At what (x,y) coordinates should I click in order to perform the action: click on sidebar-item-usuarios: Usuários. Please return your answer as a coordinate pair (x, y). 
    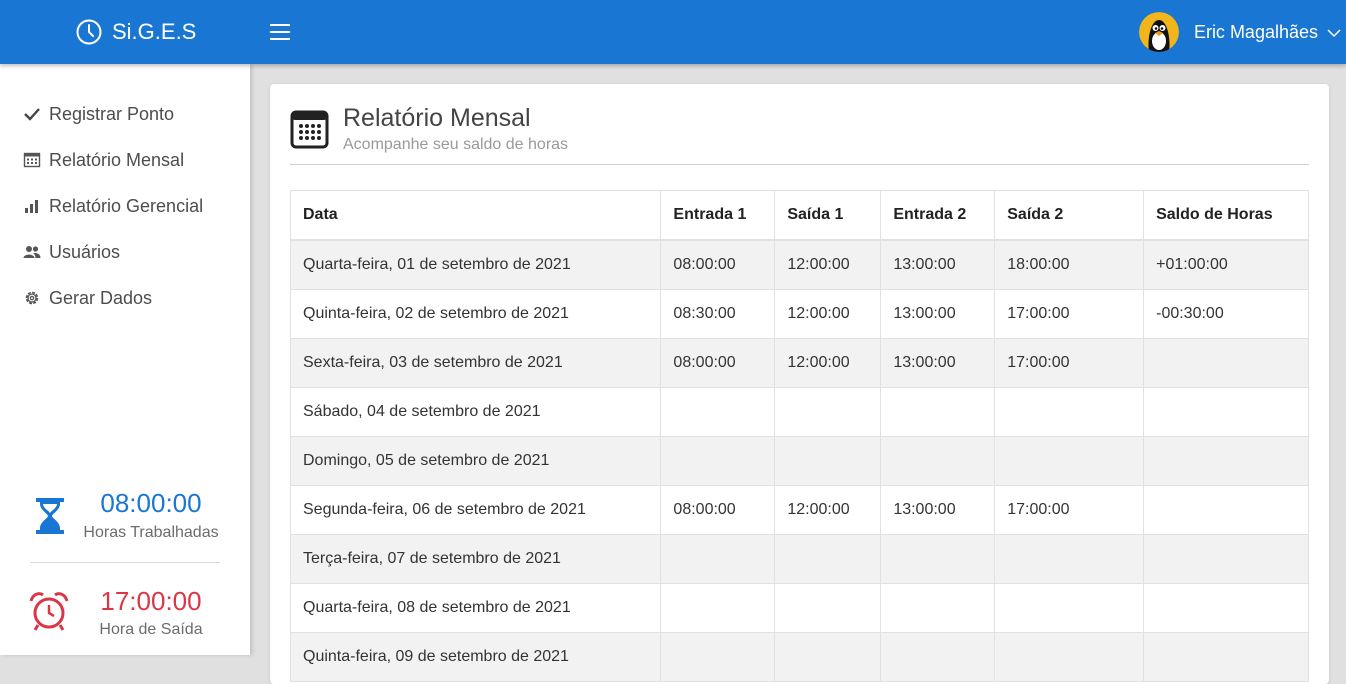
    Looking at the image, I should click on (125, 252).